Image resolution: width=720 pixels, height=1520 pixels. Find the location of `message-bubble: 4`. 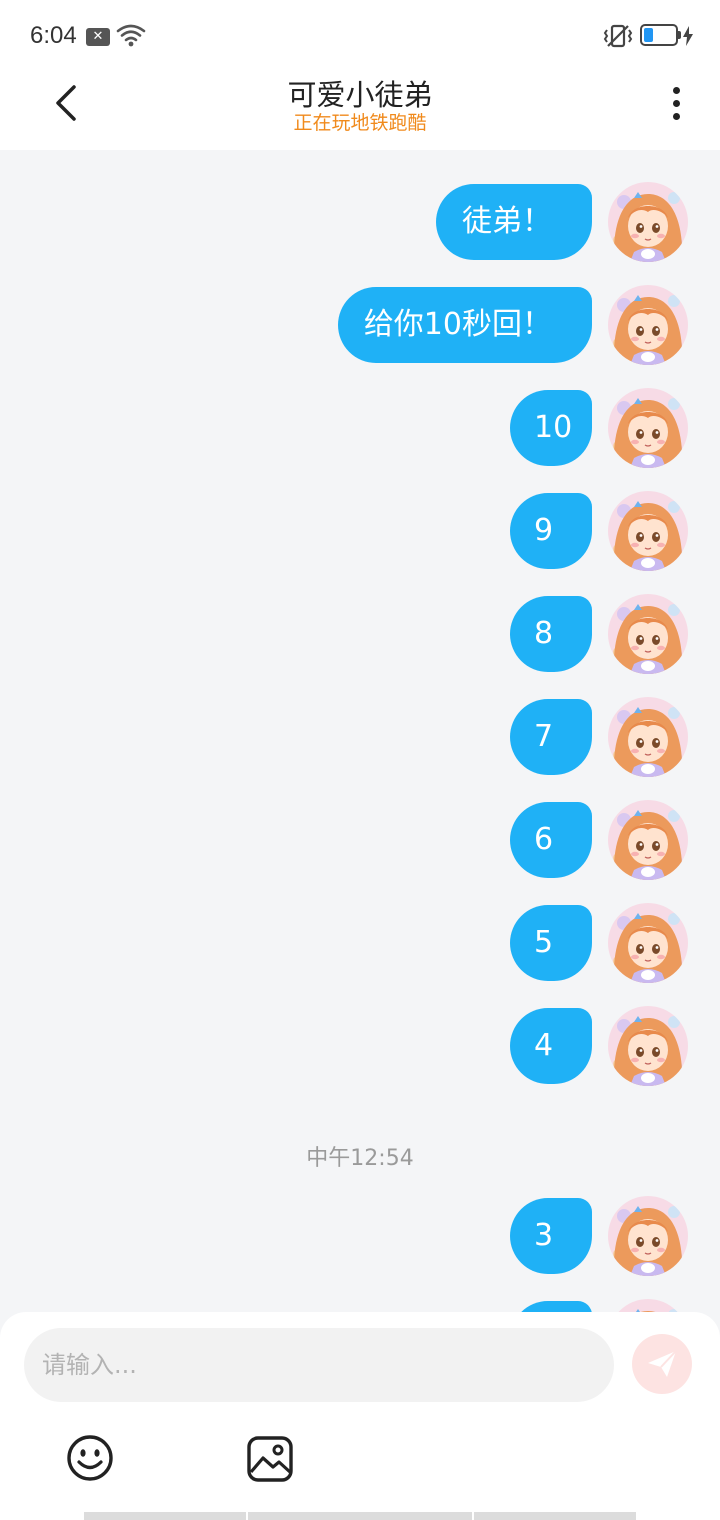

message-bubble: 4 is located at coordinates (551, 1046).